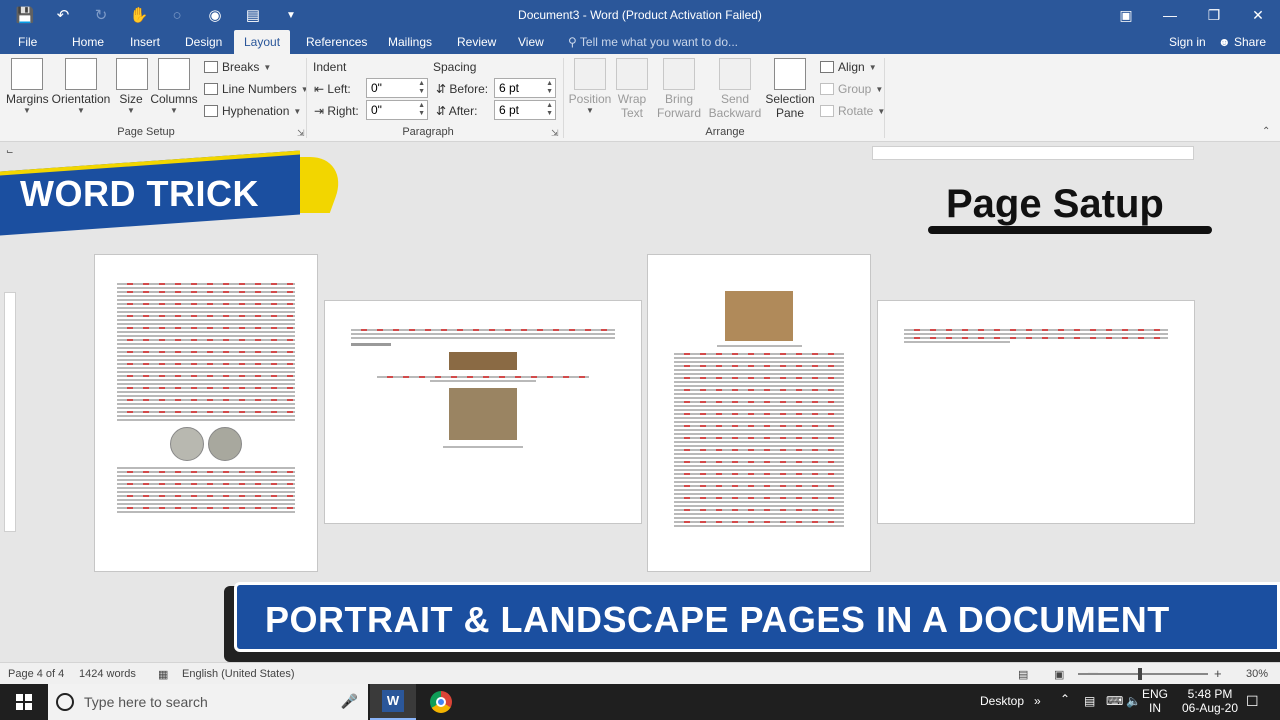 The width and height of the screenshot is (1280, 720). Describe the element at coordinates (146, 132) in the screenshot. I see `page-setup-group-label: Page Setup` at that location.